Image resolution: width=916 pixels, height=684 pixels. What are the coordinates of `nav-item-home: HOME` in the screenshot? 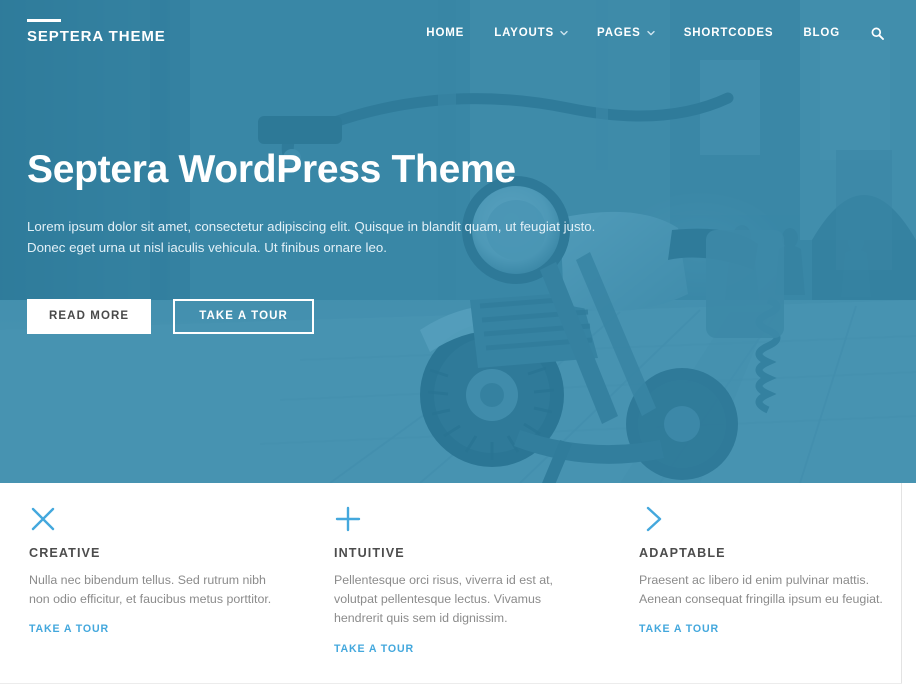 It's located at (445, 33).